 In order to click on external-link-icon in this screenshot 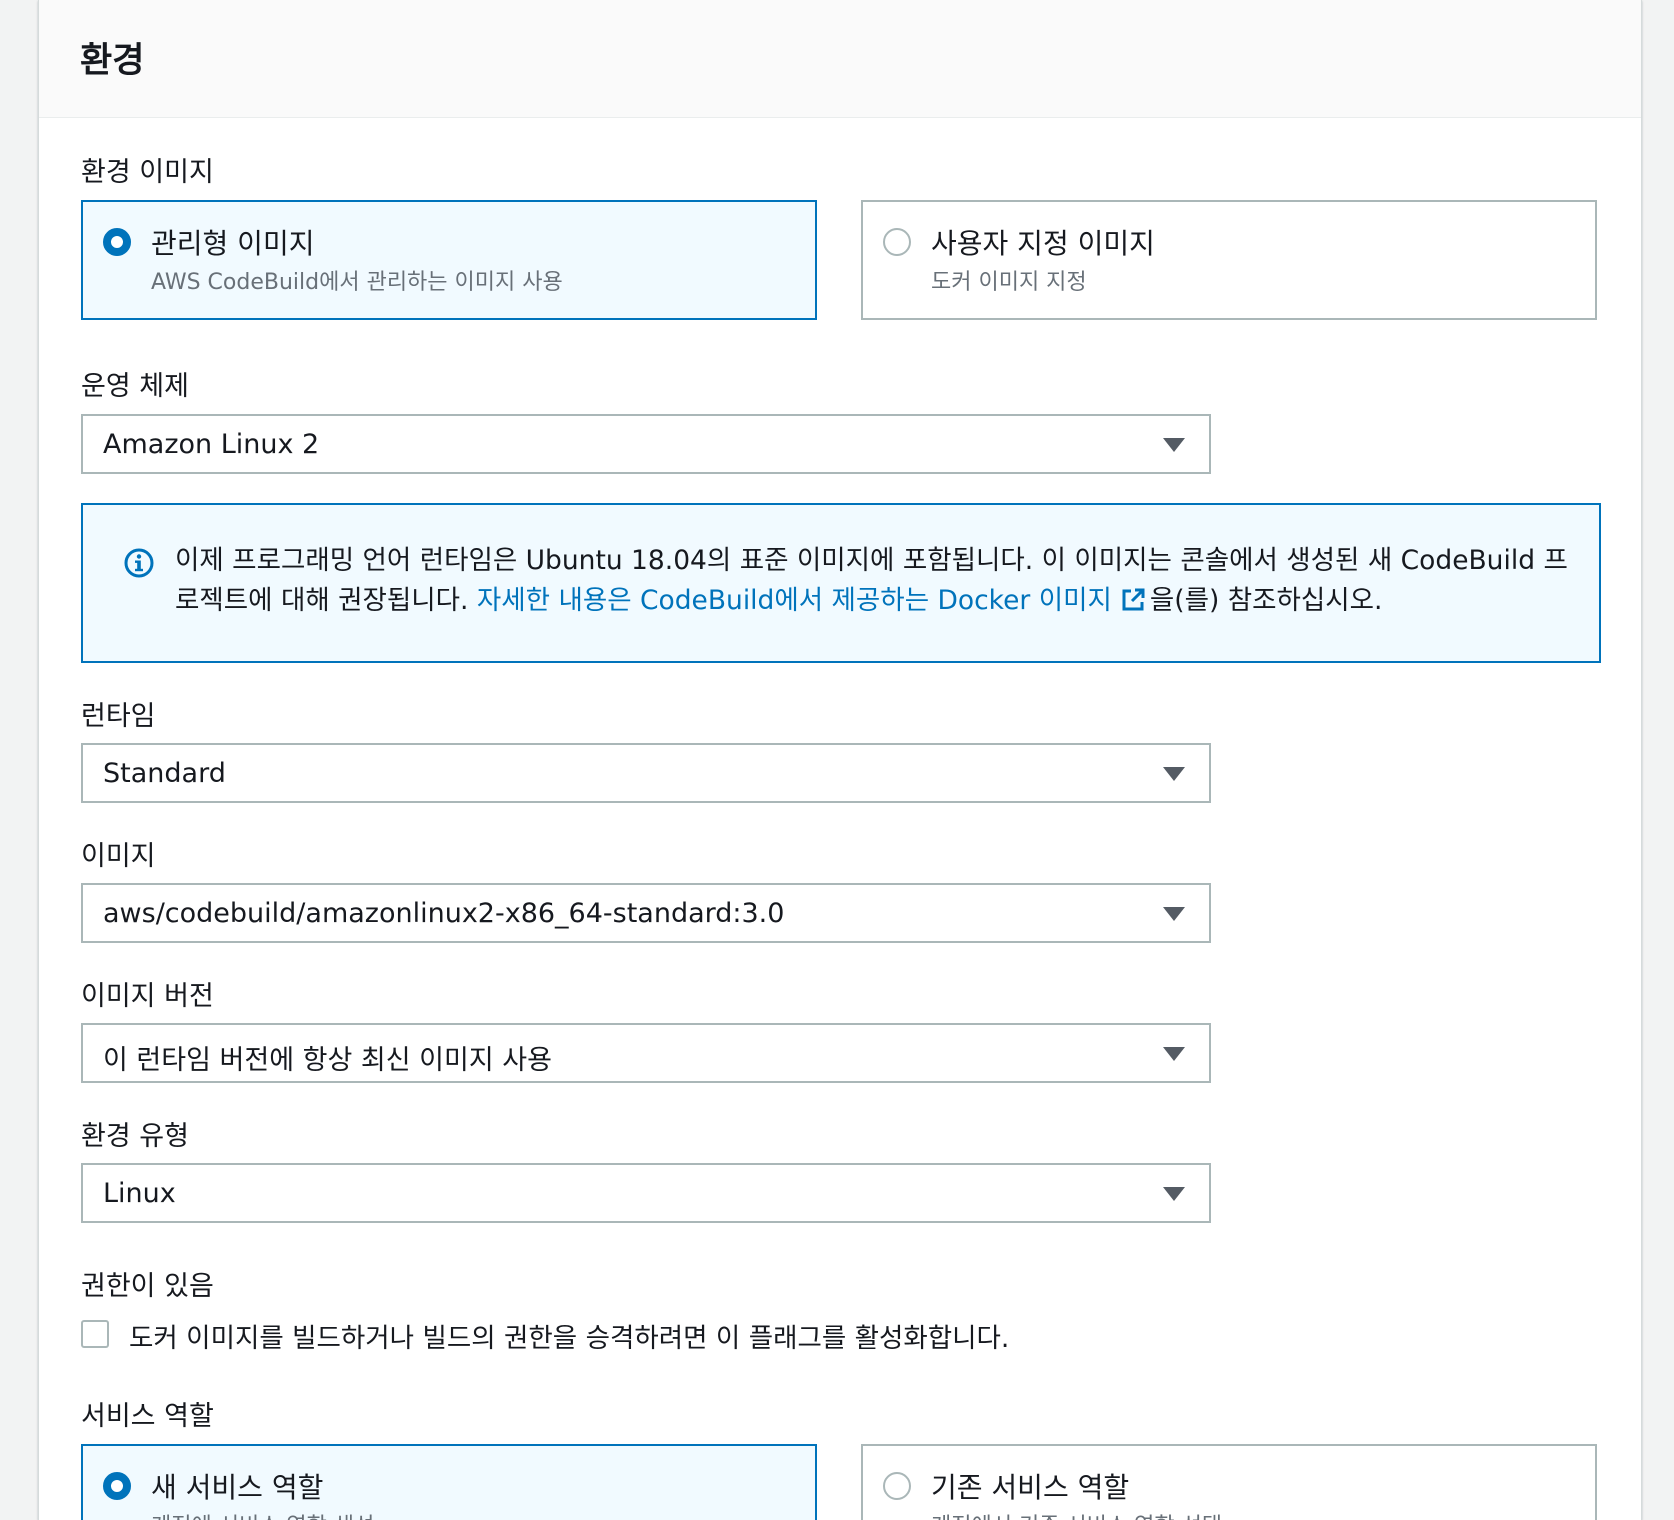, I will do `click(1133, 599)`.